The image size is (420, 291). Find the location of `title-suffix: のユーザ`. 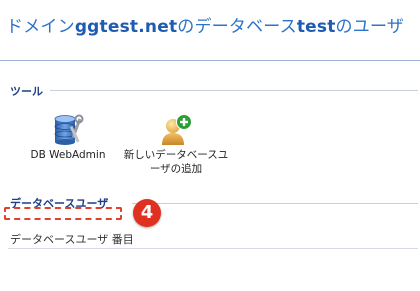

title-suffix: のユーザ is located at coordinates (370, 27).